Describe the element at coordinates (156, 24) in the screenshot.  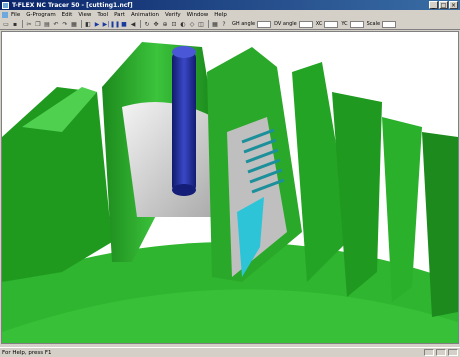
I see `pan-icon: ✥` at that location.